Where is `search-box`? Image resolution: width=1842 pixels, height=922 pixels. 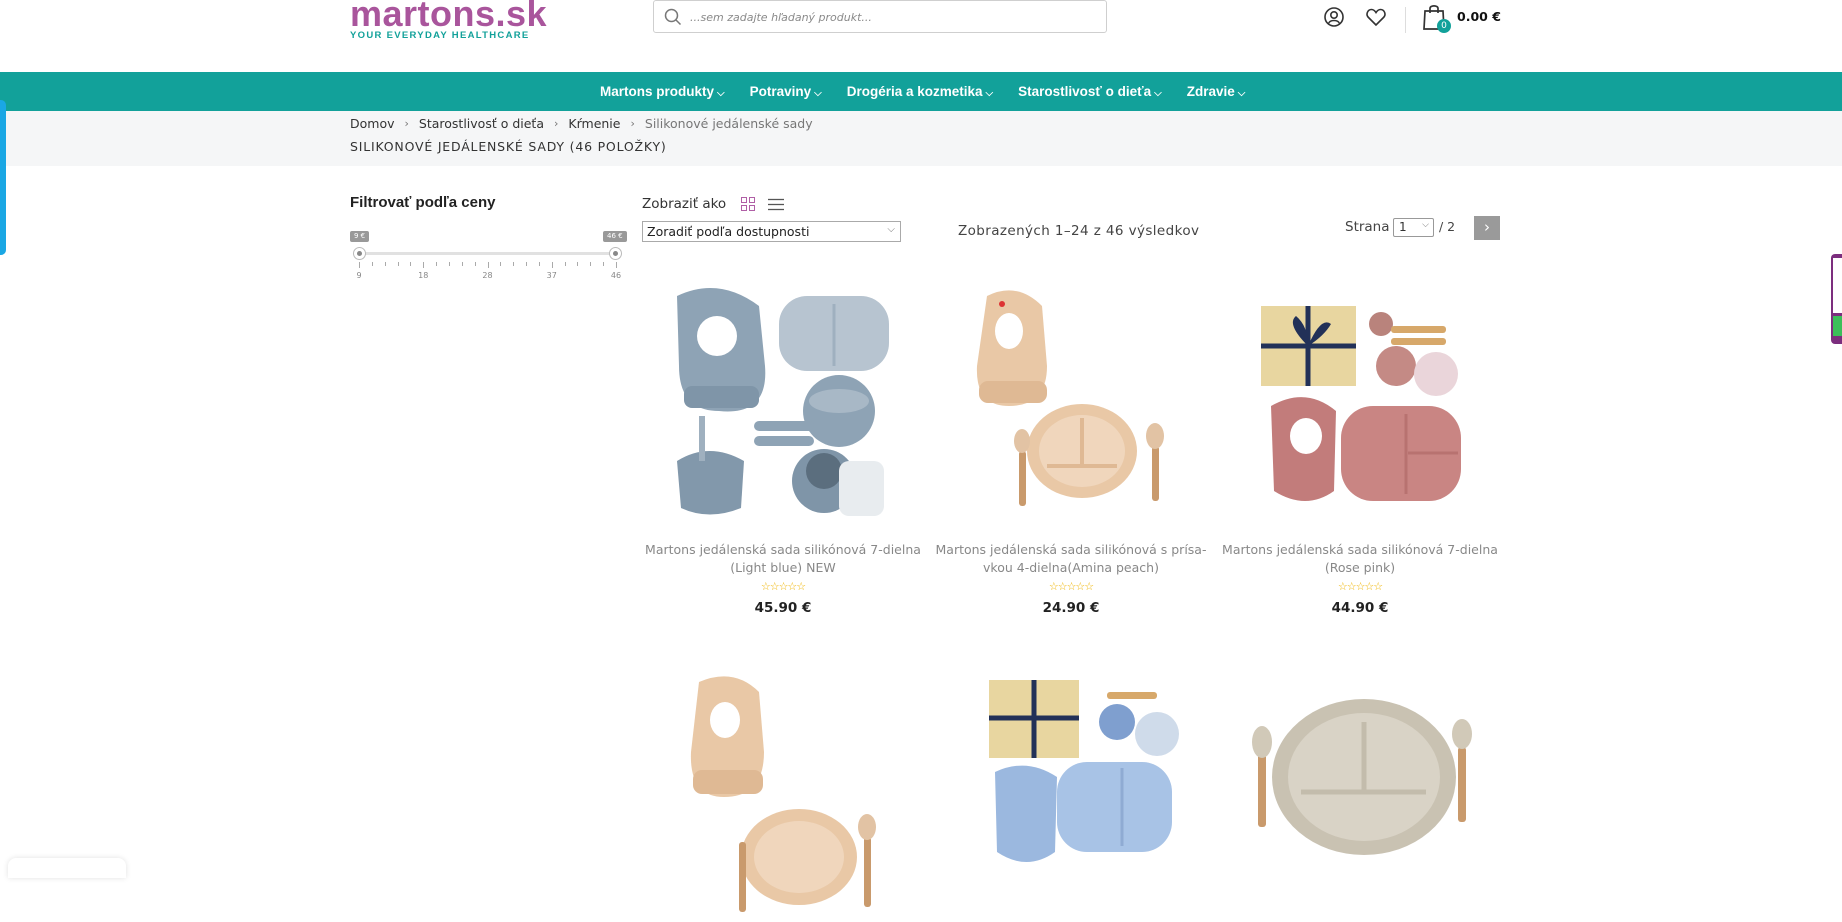
search-box is located at coordinates (880, 16).